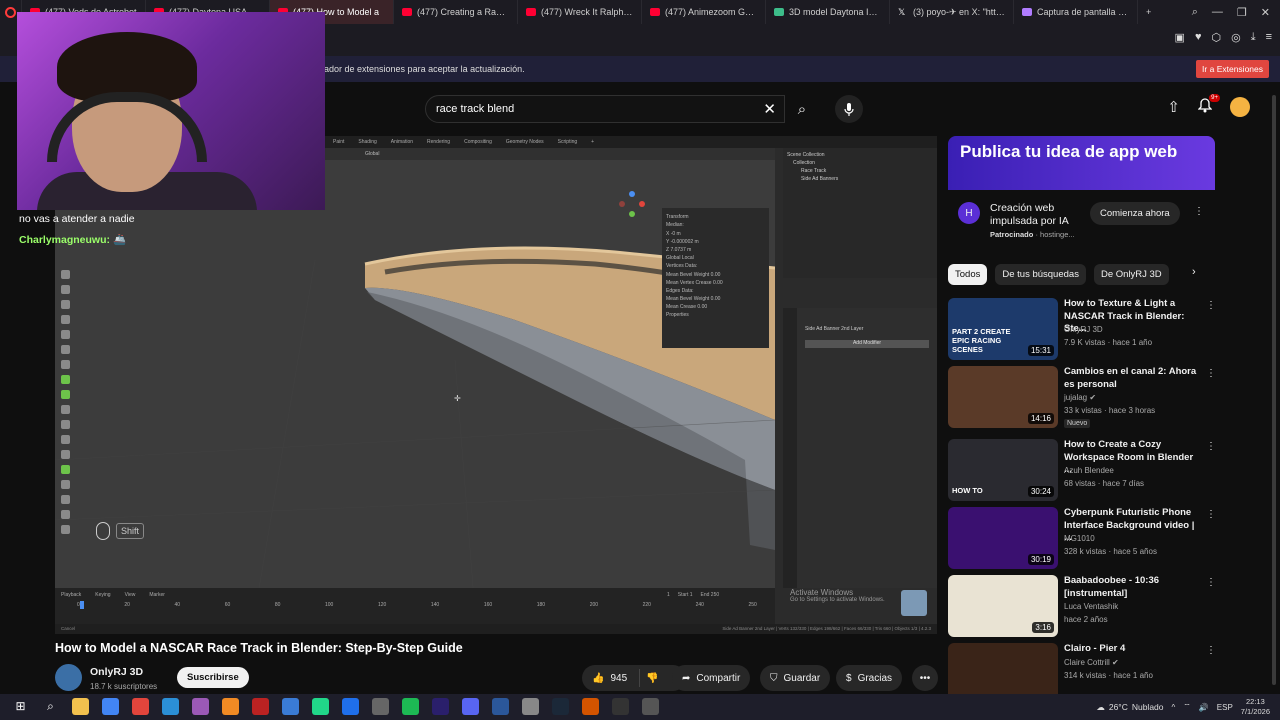  I want to click on save-button: ⛉ Guardar, so click(795, 678).